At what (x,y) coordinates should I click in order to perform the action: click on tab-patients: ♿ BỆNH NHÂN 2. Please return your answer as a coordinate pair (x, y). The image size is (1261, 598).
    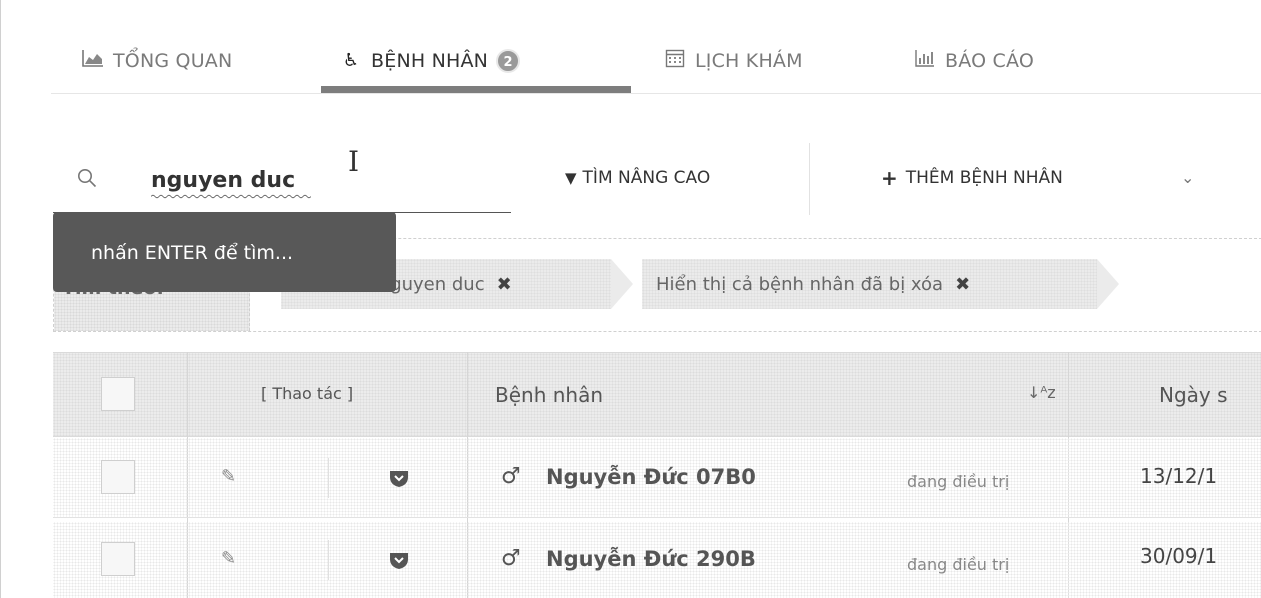
    Looking at the image, I should click on (430, 60).